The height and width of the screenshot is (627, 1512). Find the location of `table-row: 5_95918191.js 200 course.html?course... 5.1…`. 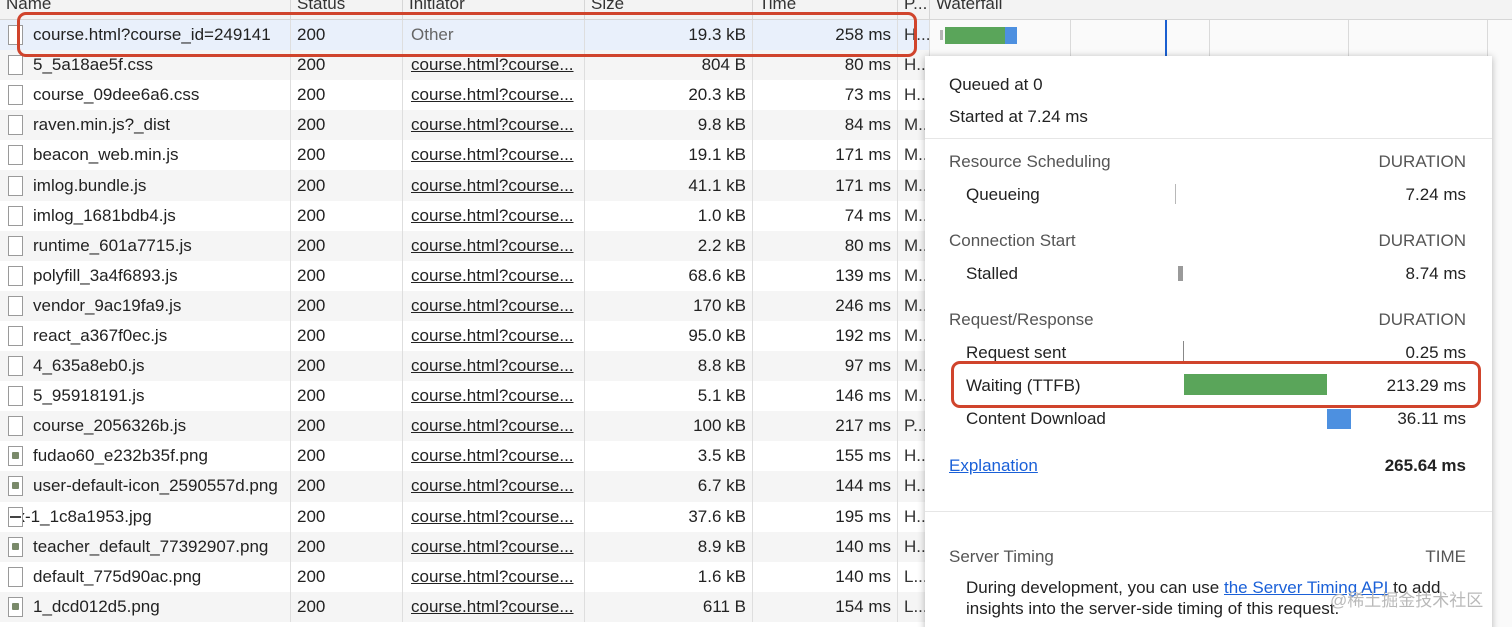

table-row: 5_95918191.js 200 course.html?course... 5.1… is located at coordinates (465, 396).